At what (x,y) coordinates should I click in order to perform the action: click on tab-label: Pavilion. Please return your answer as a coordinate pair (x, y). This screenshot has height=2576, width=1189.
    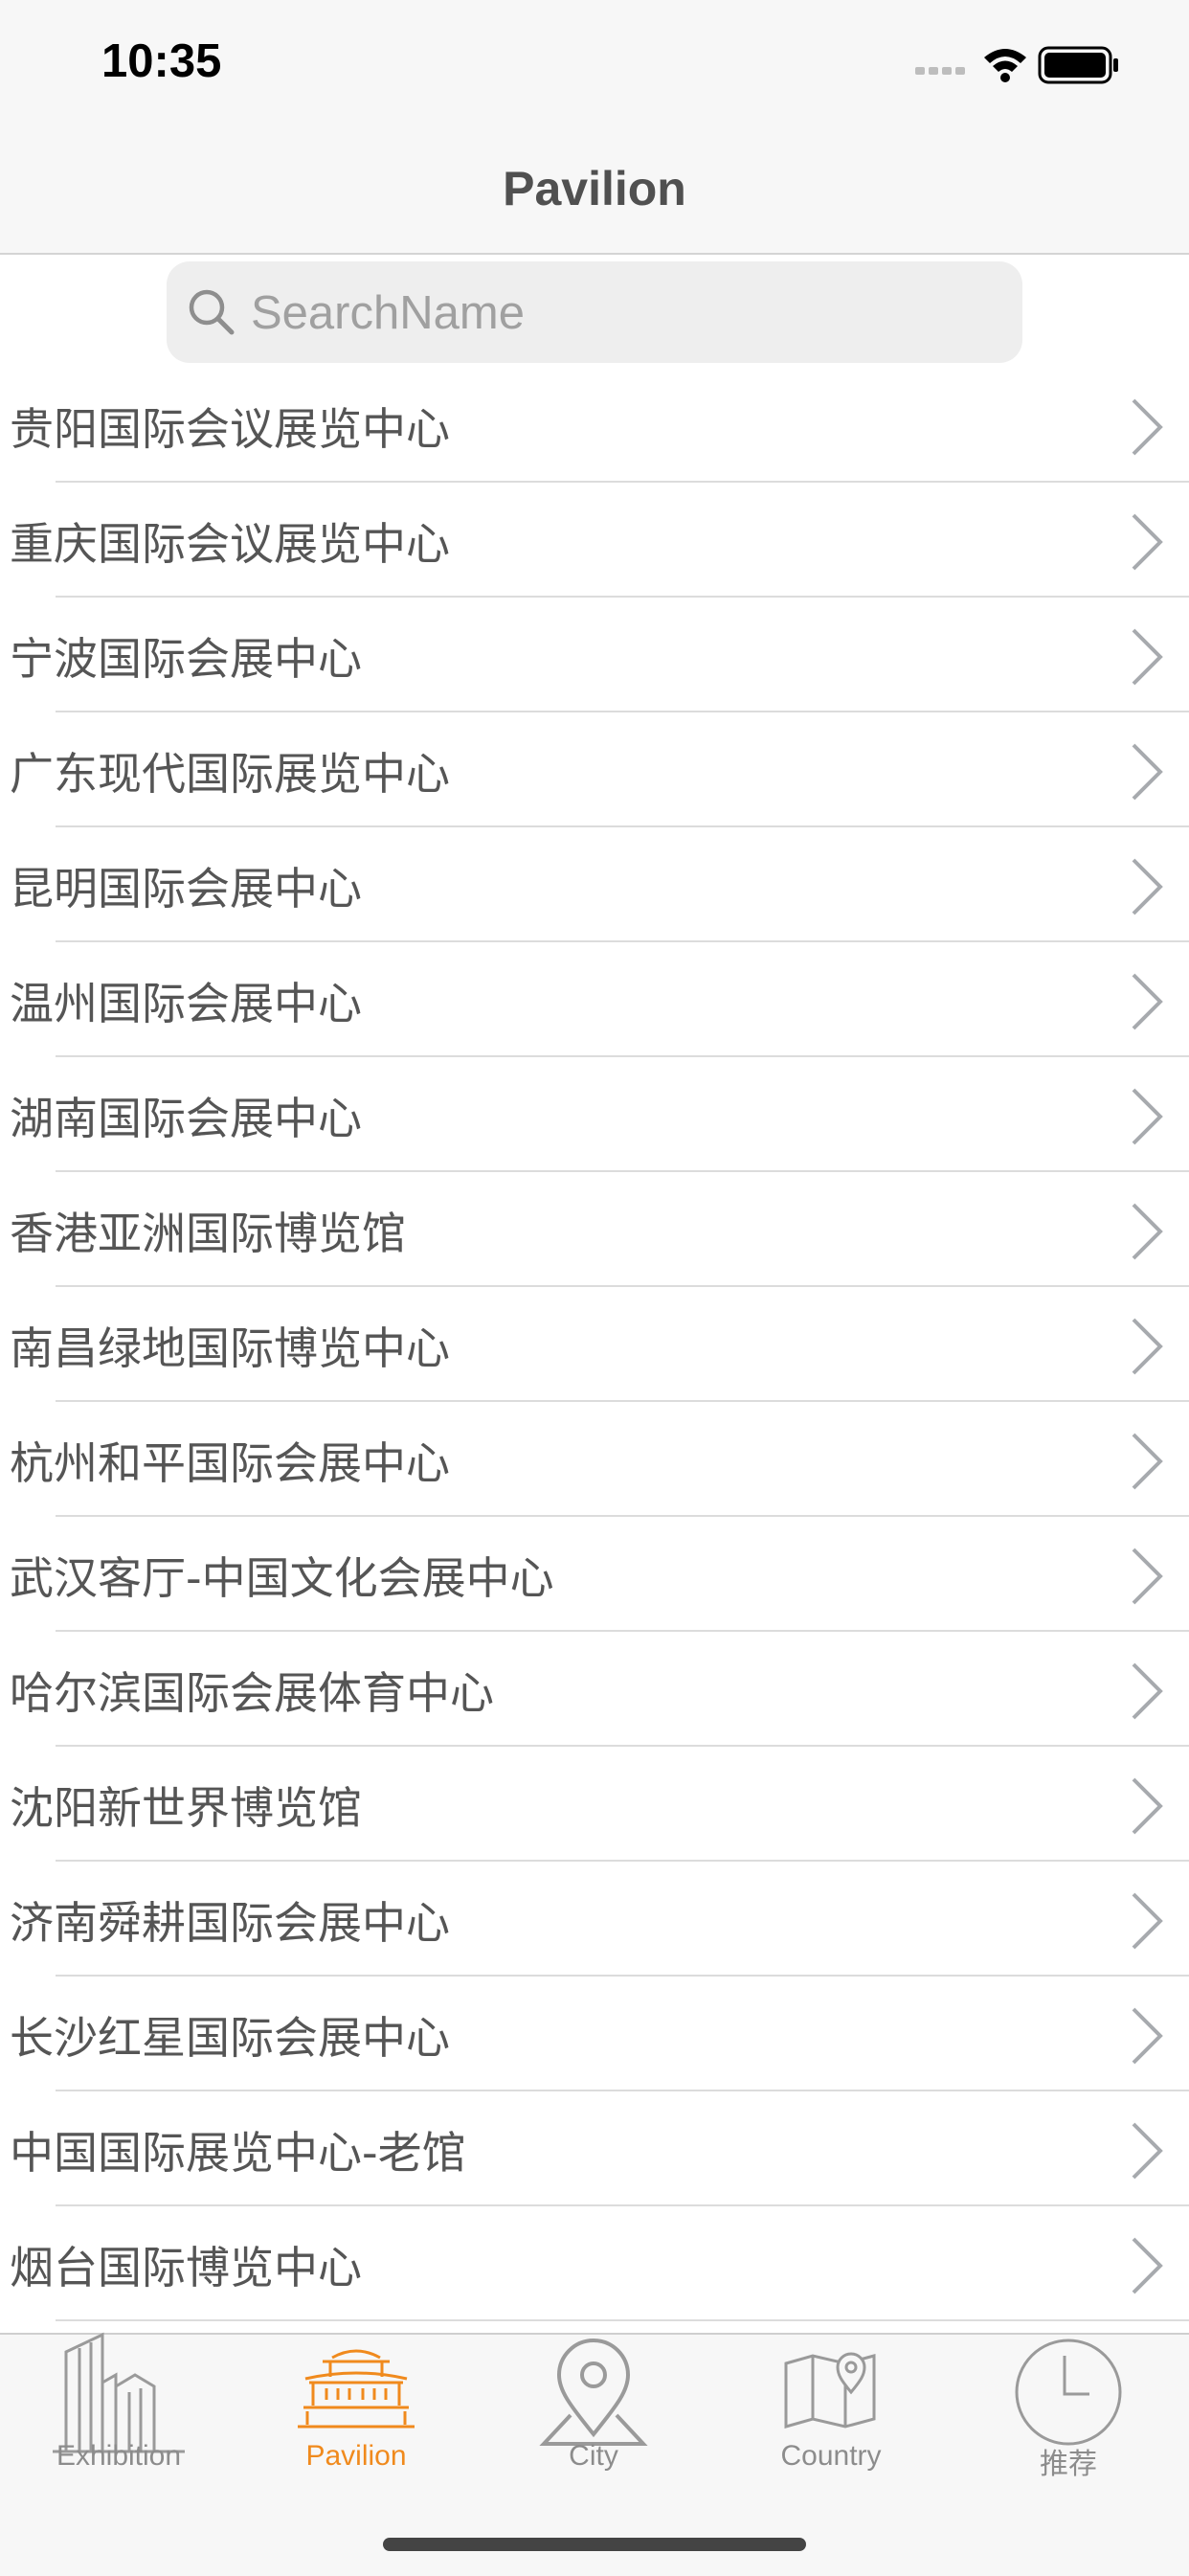
    Looking at the image, I should click on (356, 2456).